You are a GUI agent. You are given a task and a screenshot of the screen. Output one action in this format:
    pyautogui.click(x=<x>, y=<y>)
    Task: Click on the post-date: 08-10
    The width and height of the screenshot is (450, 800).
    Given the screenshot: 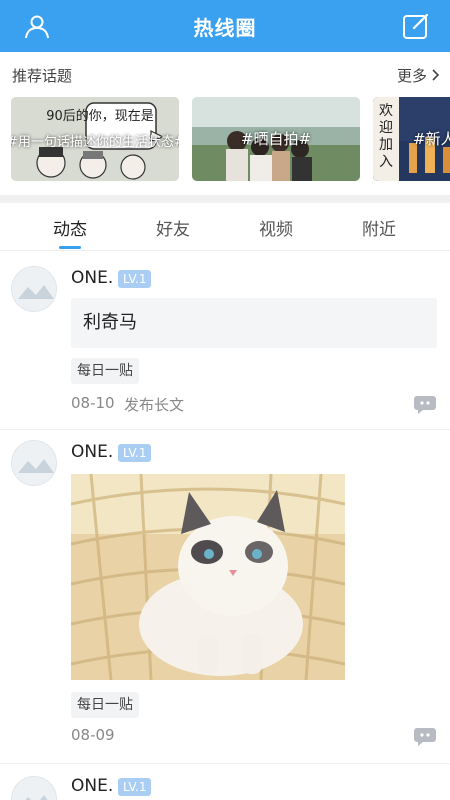 What is the action you would take?
    pyautogui.click(x=93, y=403)
    